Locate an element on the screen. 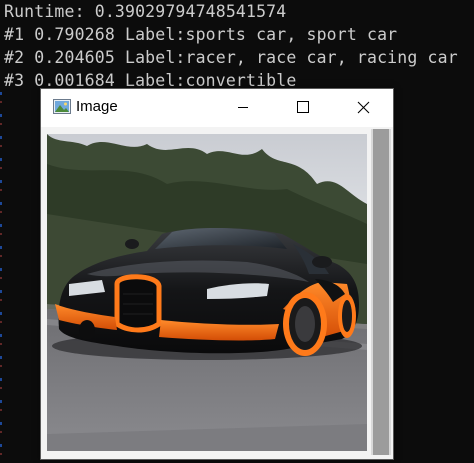 Image resolution: width=474 pixels, height=463 pixels. minimize-button is located at coordinates (243, 107).